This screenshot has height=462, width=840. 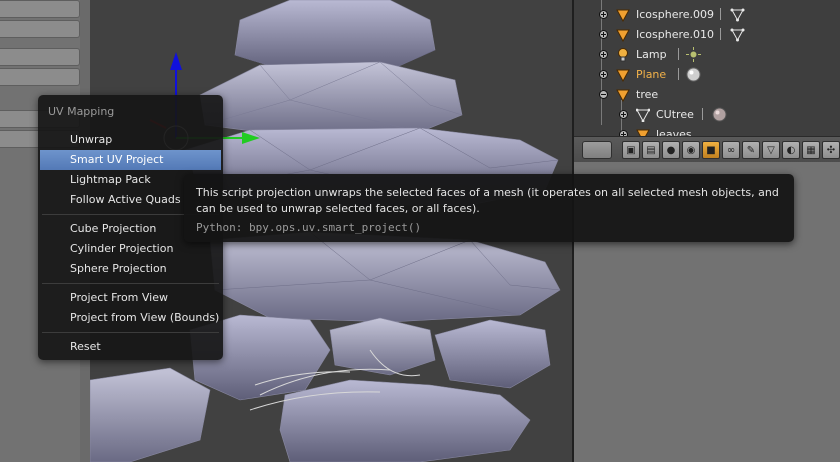 I want to click on menu-item-cylinder-projection: Cylinder Projection, so click(x=130, y=249).